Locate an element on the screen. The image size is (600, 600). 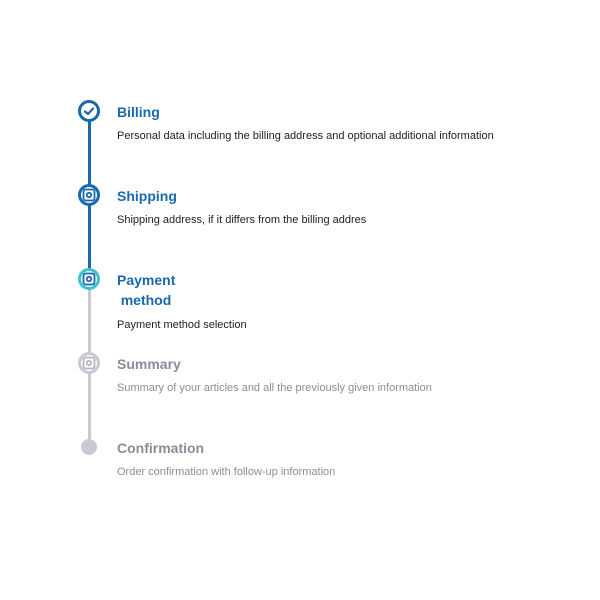
step-title: Payment method is located at coordinates (146, 290).